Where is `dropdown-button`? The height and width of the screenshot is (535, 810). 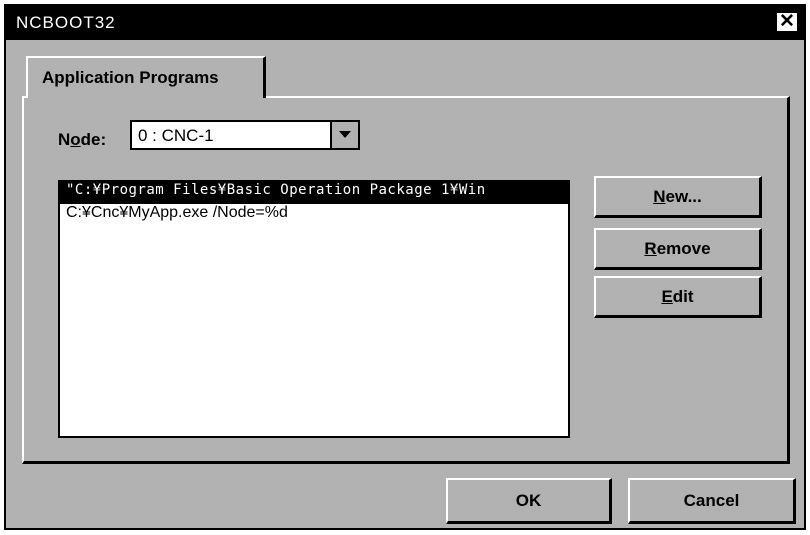 dropdown-button is located at coordinates (344, 135).